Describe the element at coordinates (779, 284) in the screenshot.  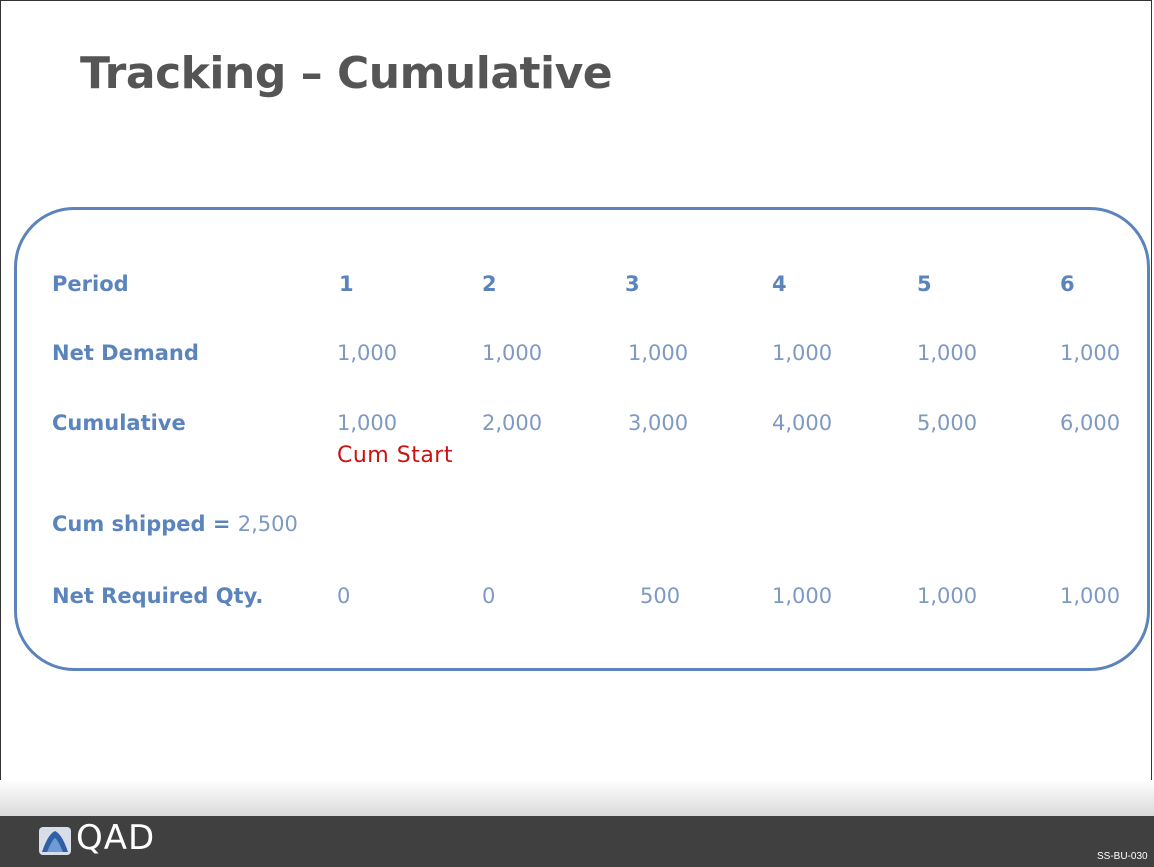
I see `period-cell: 4` at that location.